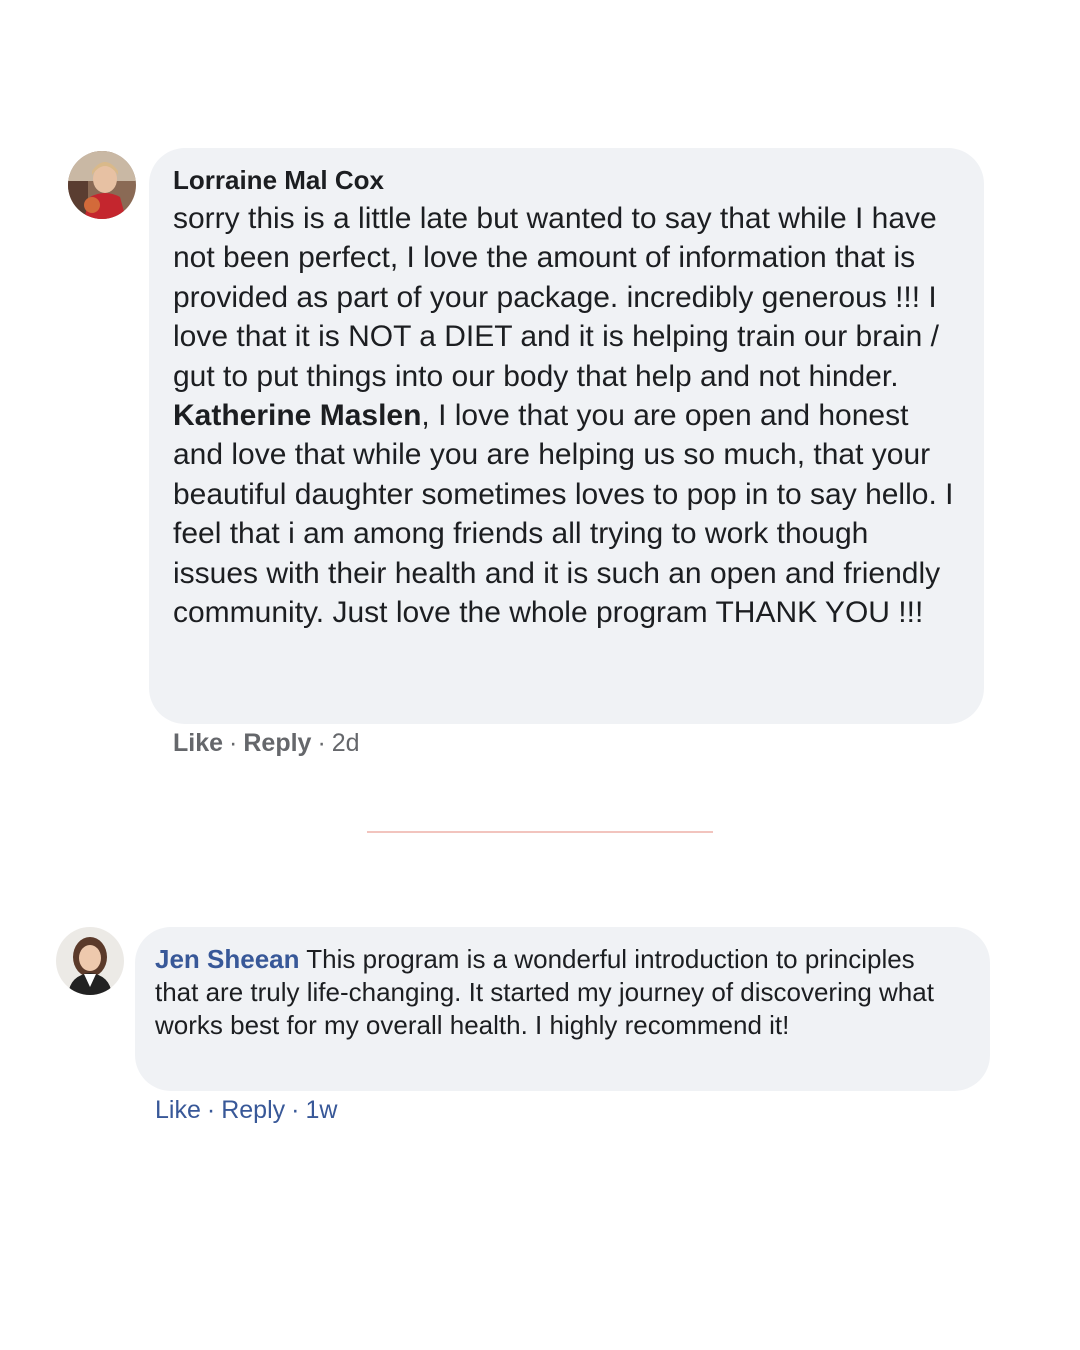 The width and height of the screenshot is (1080, 1350). Describe the element at coordinates (321, 1110) in the screenshot. I see `timestamp: 1w` at that location.